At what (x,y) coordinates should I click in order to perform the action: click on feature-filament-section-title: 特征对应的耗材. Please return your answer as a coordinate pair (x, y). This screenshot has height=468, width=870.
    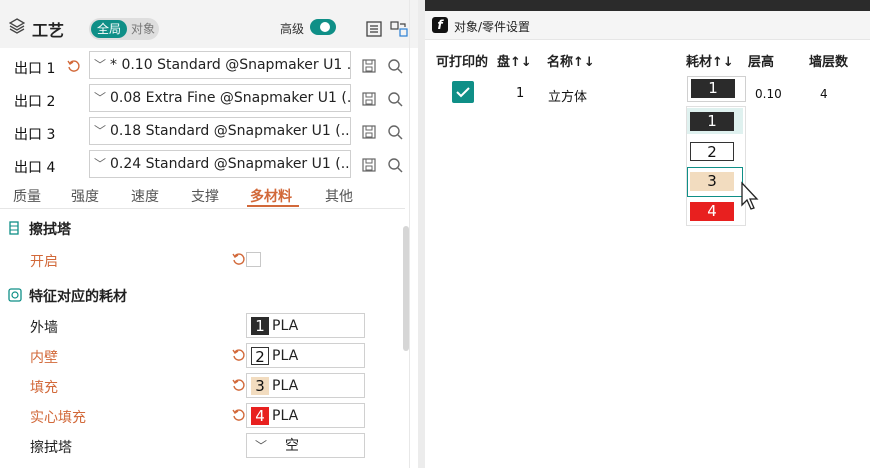
    Looking at the image, I should click on (78, 297).